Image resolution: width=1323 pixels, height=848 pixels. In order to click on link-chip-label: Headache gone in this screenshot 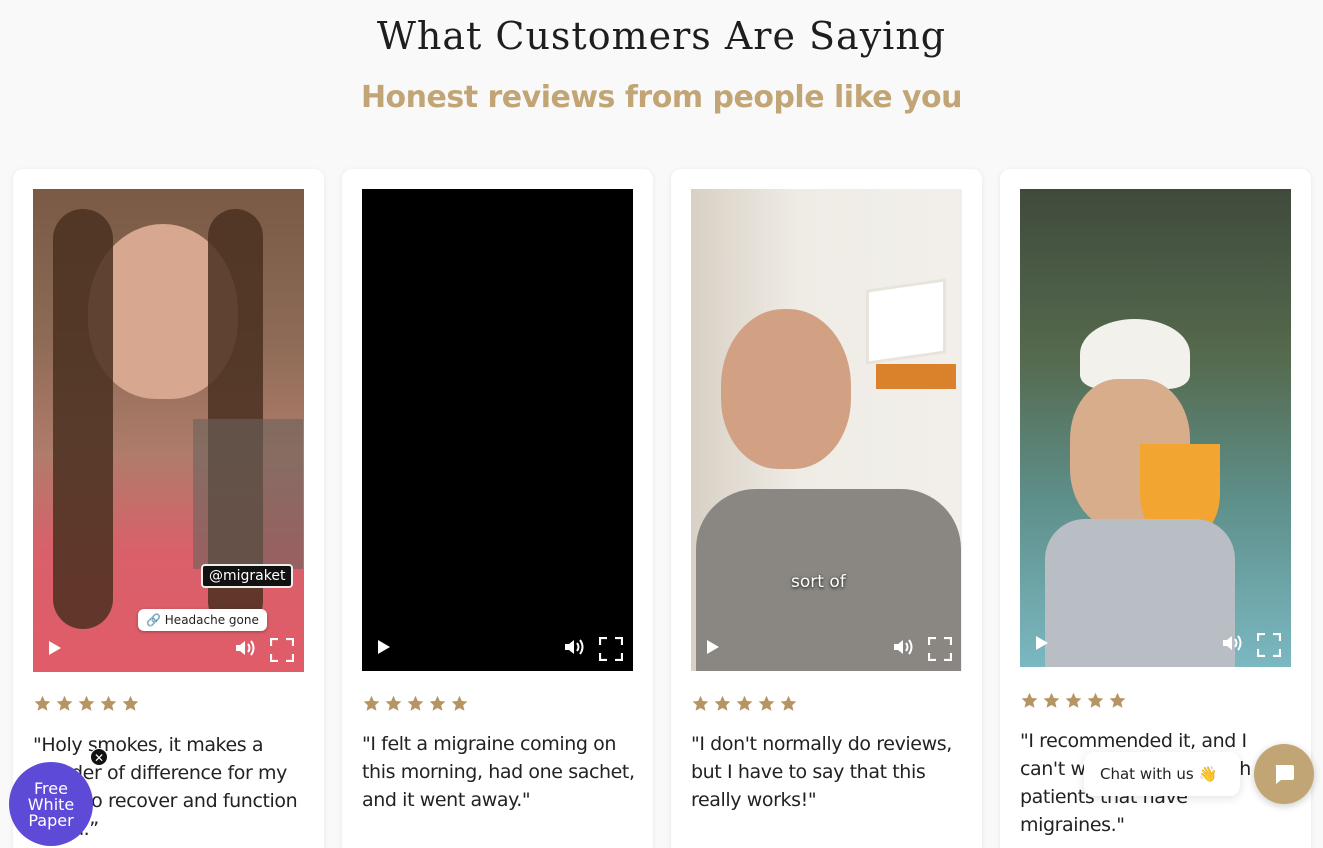, I will do `click(211, 620)`.